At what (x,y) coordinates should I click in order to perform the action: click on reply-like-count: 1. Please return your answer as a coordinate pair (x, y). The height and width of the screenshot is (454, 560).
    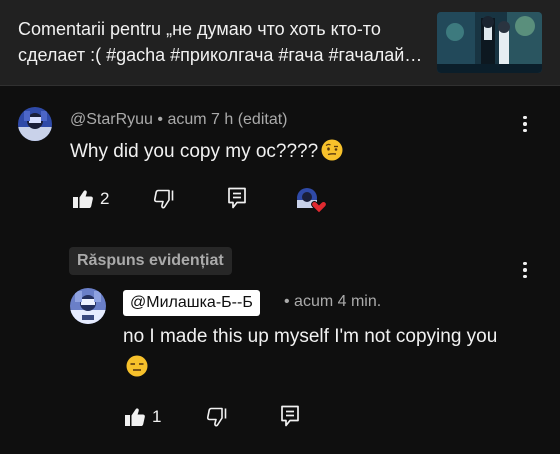
    Looking at the image, I should click on (157, 416).